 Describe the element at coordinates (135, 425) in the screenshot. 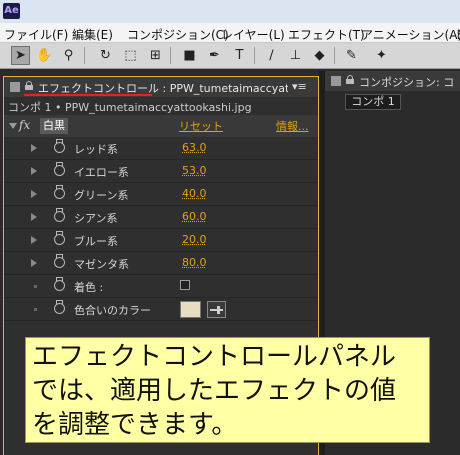

I see `callout-line-3: を調整できます。` at that location.